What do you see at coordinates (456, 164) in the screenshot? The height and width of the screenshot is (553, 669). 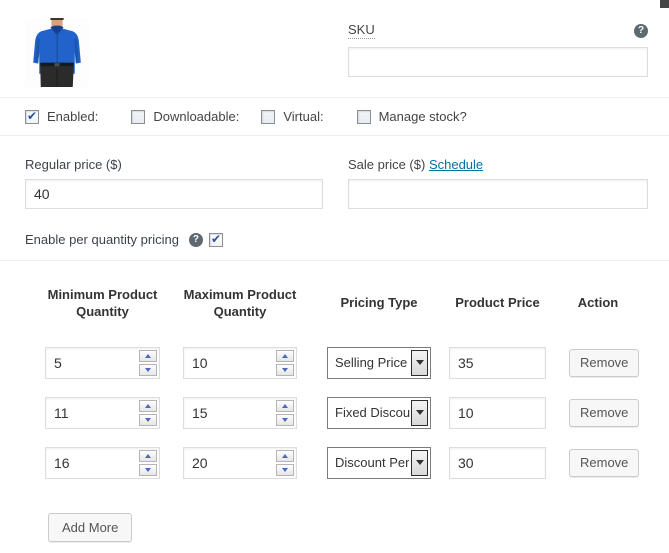 I see `schedule-link: Schedule` at bounding box center [456, 164].